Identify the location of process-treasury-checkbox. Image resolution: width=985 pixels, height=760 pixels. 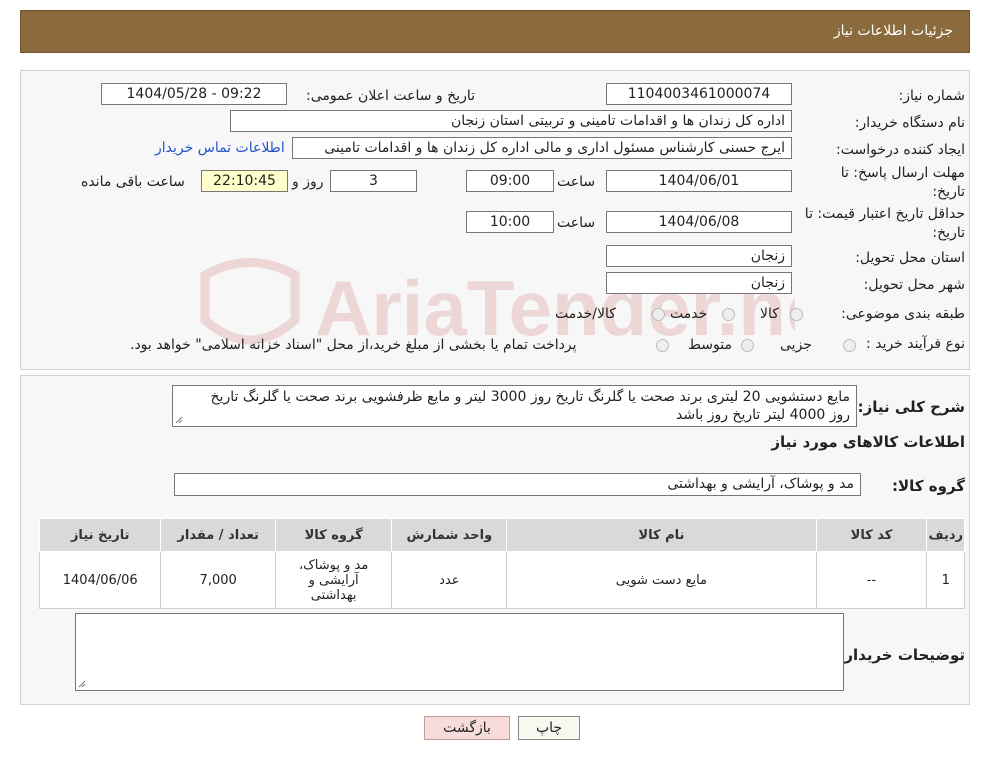
(662, 345).